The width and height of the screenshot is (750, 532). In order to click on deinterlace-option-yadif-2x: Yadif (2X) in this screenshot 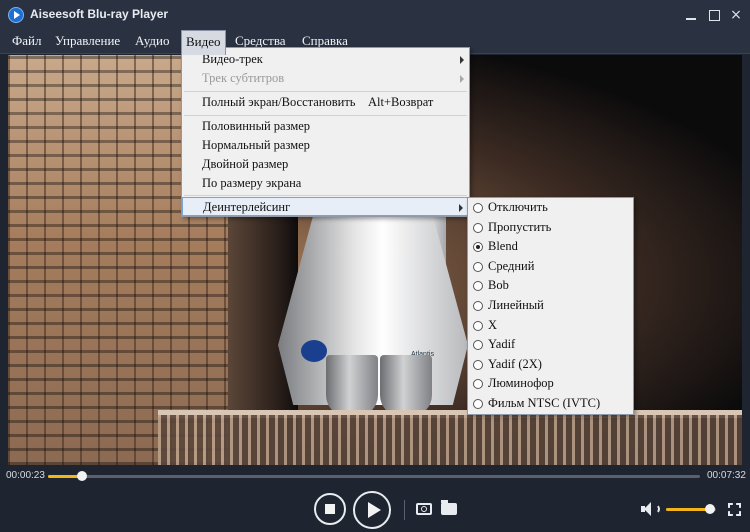, I will do `click(550, 364)`.